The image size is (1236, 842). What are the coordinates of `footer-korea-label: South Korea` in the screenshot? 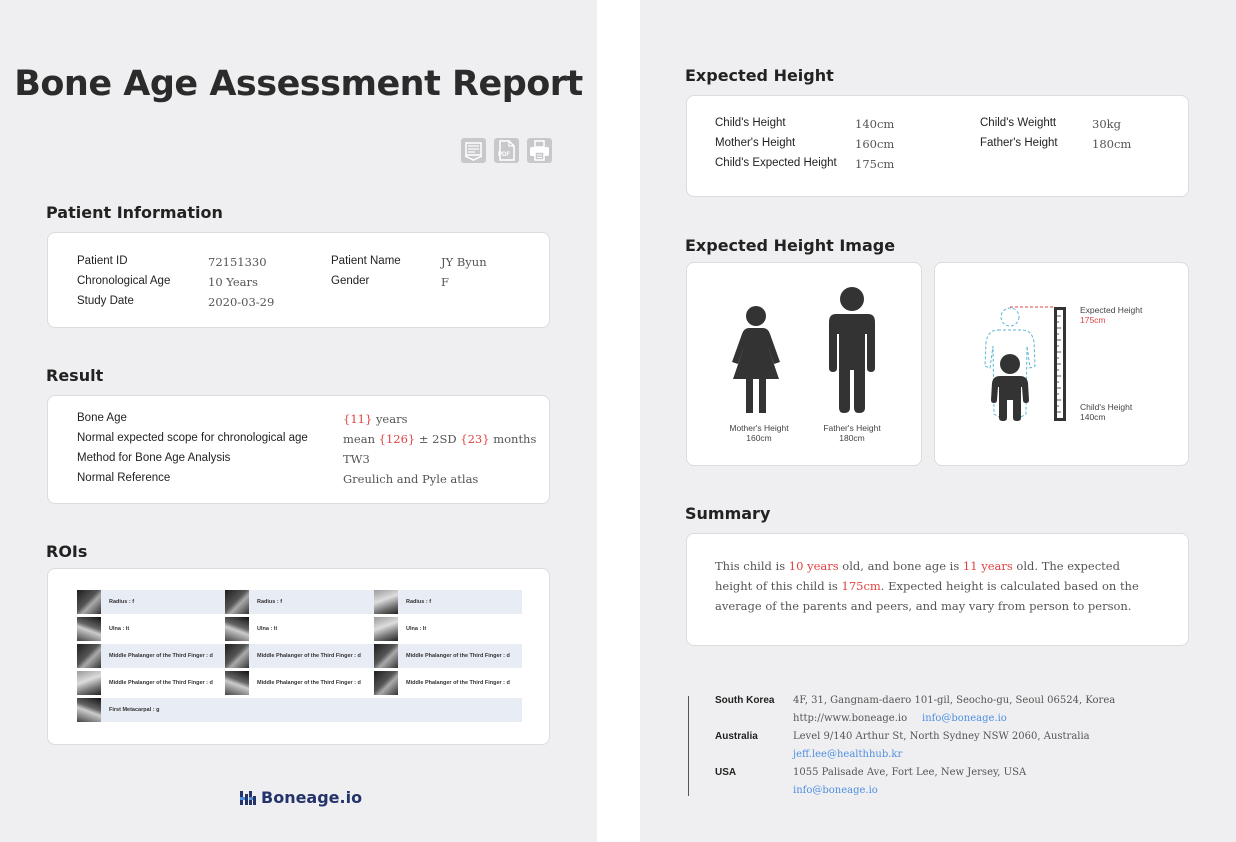 It's located at (745, 700).